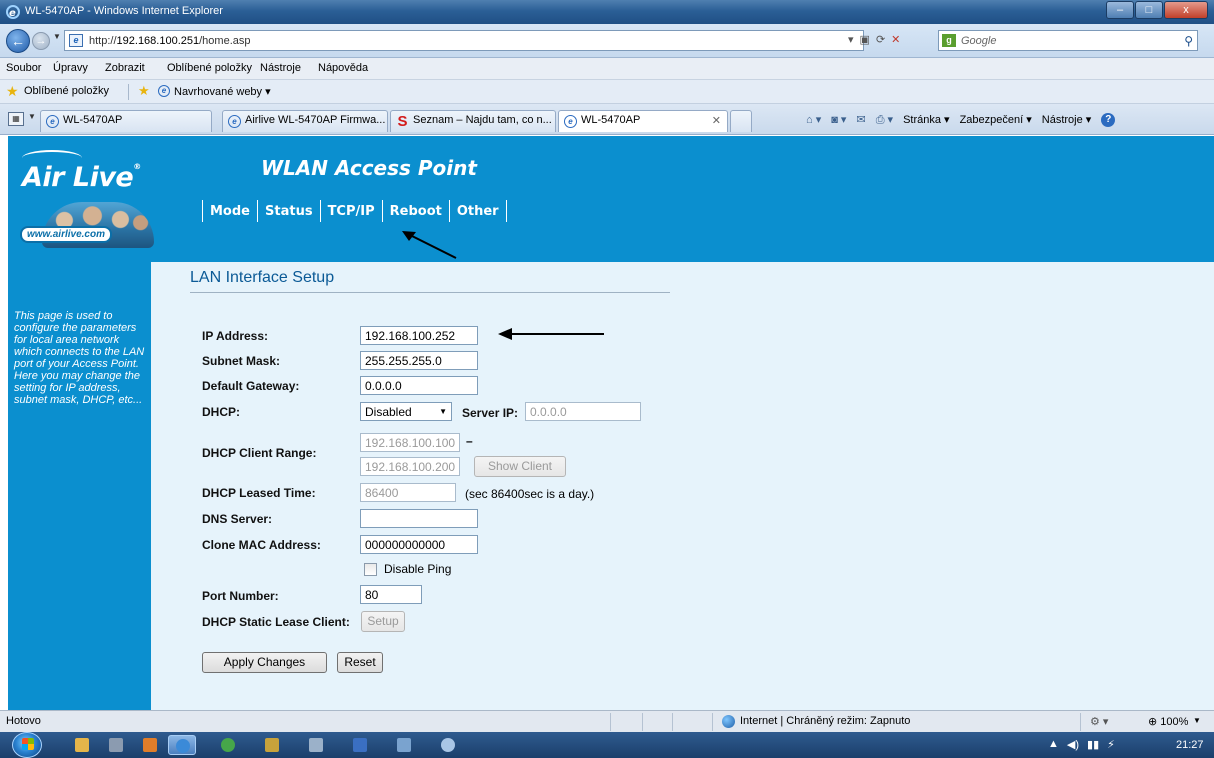 Image resolution: width=1214 pixels, height=758 pixels. What do you see at coordinates (288, 211) in the screenshot?
I see `menu-status: Status` at bounding box center [288, 211].